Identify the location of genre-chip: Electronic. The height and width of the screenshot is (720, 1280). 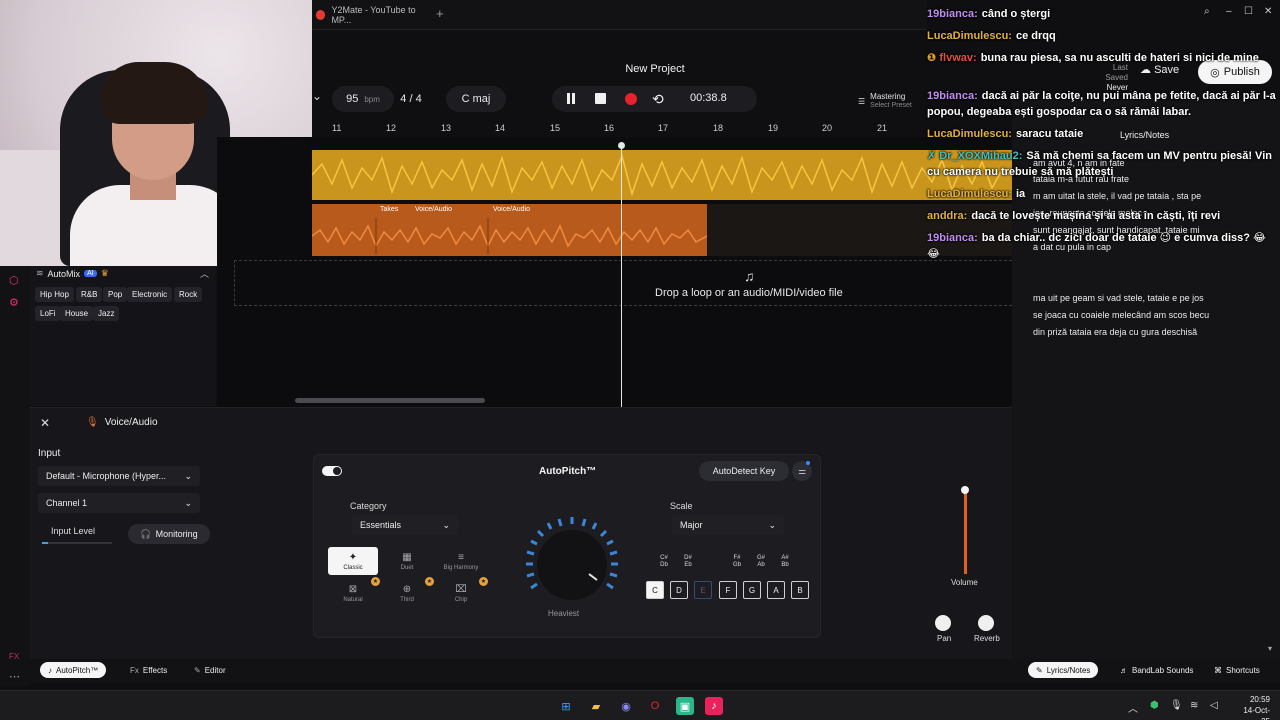
(150, 294).